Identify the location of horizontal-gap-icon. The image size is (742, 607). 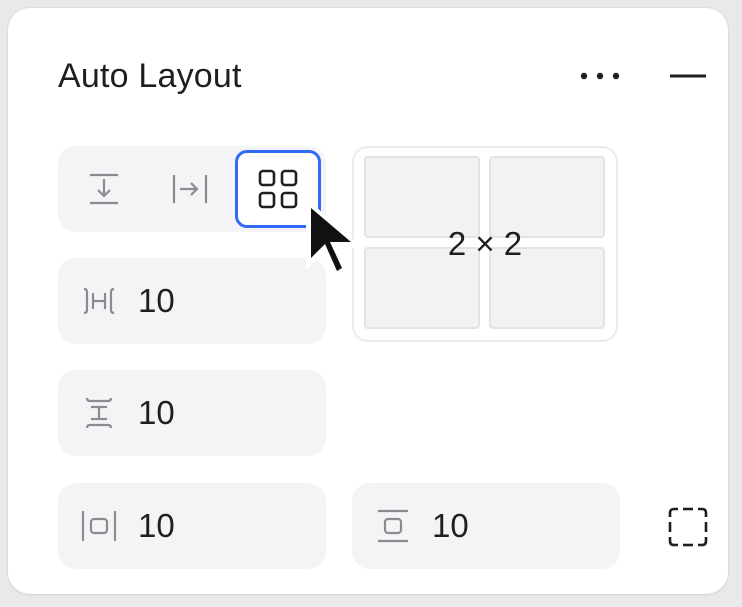
(99, 301).